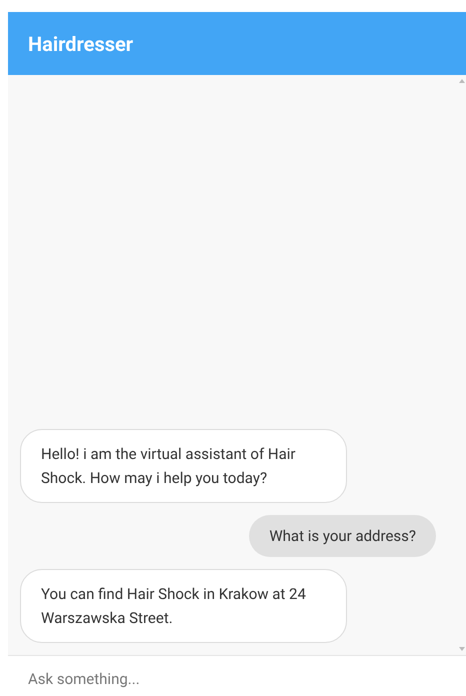 This screenshot has width=466, height=696. I want to click on app-title: Hairdresser, so click(81, 44).